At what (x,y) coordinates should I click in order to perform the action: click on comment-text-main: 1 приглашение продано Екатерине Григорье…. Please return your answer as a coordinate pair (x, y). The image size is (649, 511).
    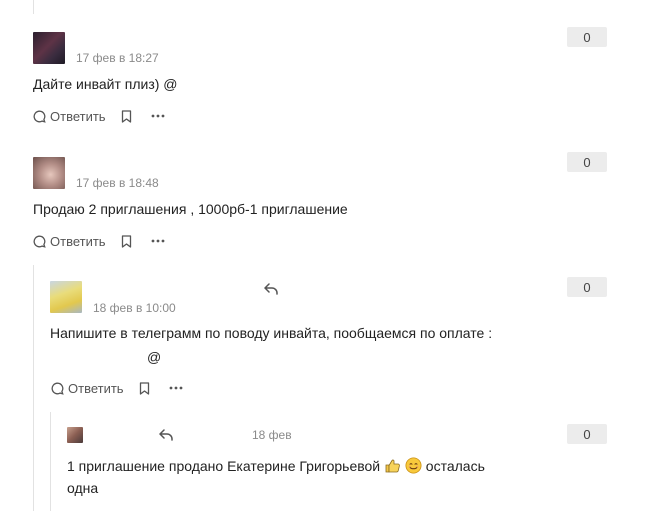
    Looking at the image, I should click on (224, 466).